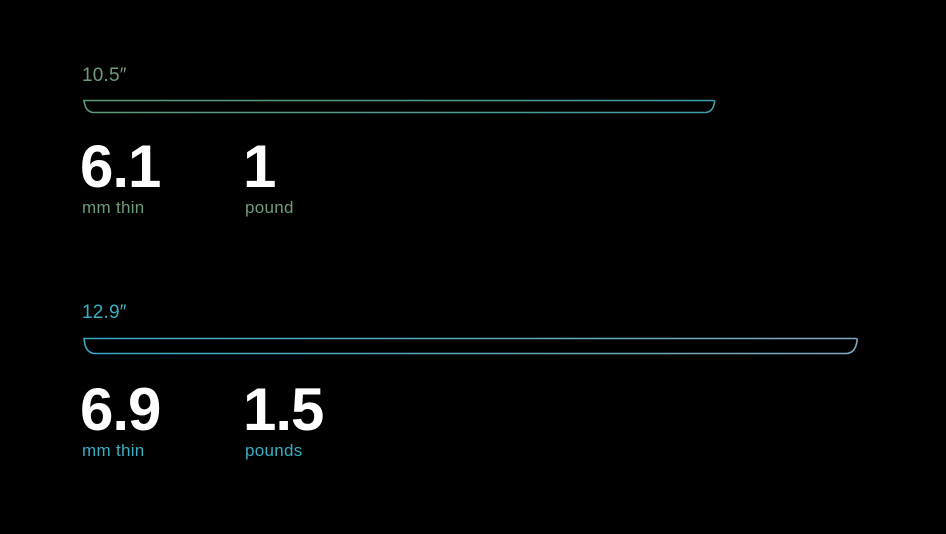 The width and height of the screenshot is (946, 534). Describe the element at coordinates (120, 166) in the screenshot. I see `thickness-value: 6.1` at that location.